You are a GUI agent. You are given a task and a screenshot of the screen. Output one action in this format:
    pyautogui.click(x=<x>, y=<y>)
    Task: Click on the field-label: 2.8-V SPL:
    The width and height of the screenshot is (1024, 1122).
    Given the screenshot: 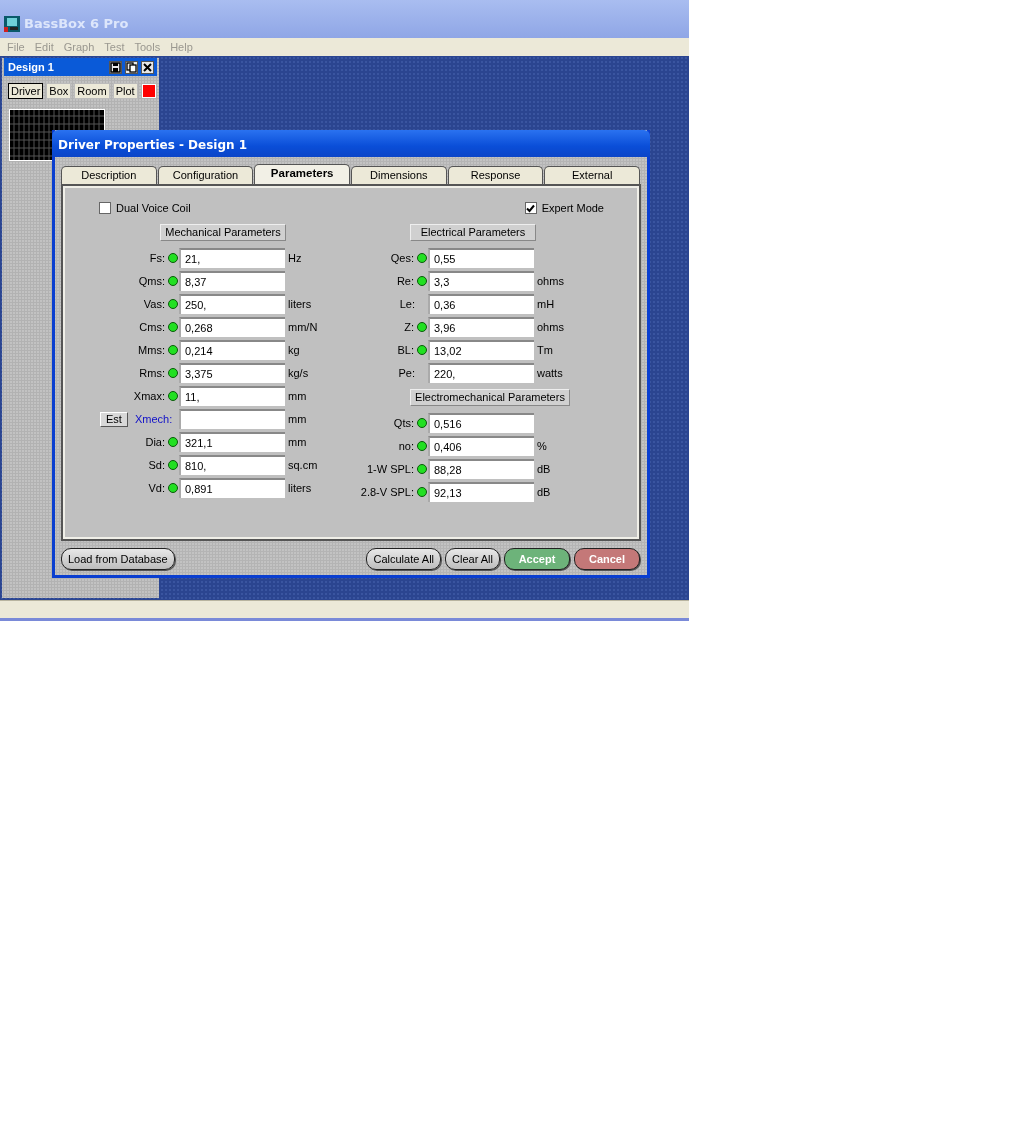 What is the action you would take?
    pyautogui.click(x=387, y=492)
    